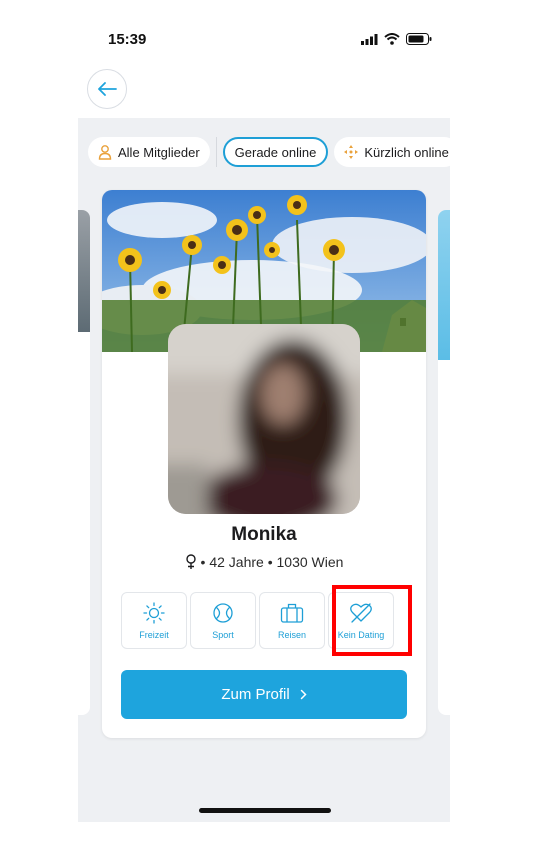 This screenshot has width=540, height=847. Describe the element at coordinates (127, 39) in the screenshot. I see `status-time: 15:39` at that location.